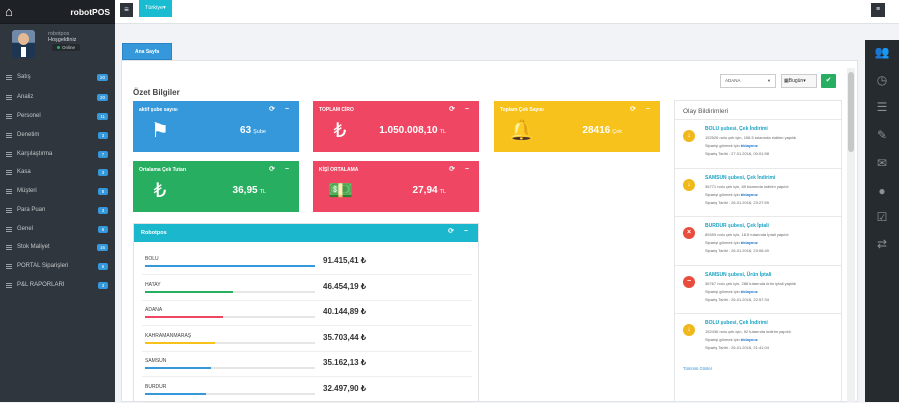 The image size is (899, 403). Describe the element at coordinates (307, 339) in the screenshot. I see `table-row: KAHRAMANMARAŞ 35.703,44 ₺` at that location.